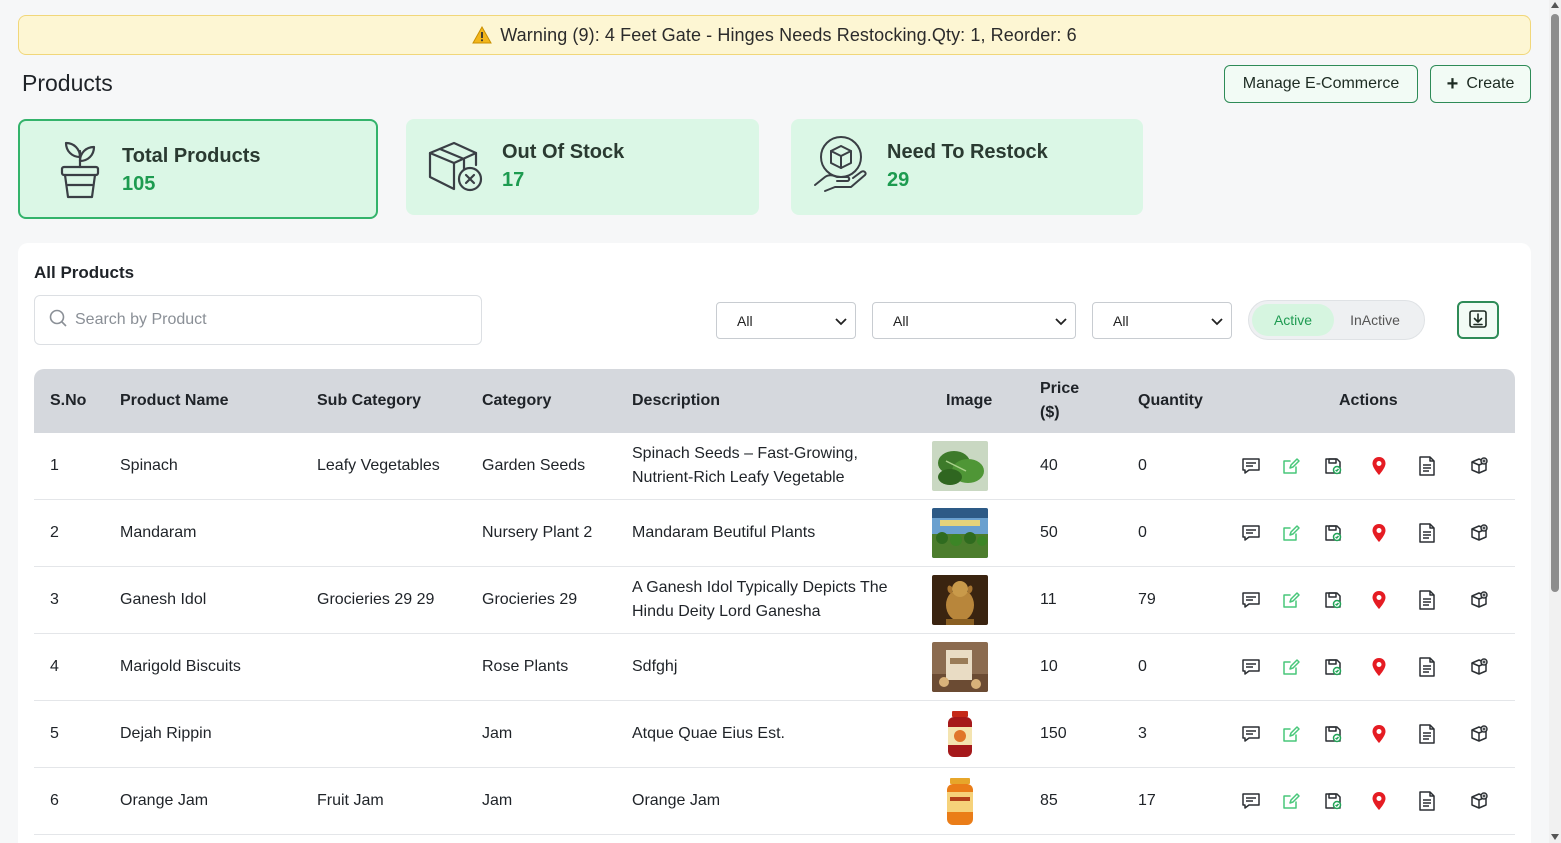 This screenshot has width=1561, height=843. I want to click on manage-ecommerce-label: Manage E-Commerce, so click(1321, 83).